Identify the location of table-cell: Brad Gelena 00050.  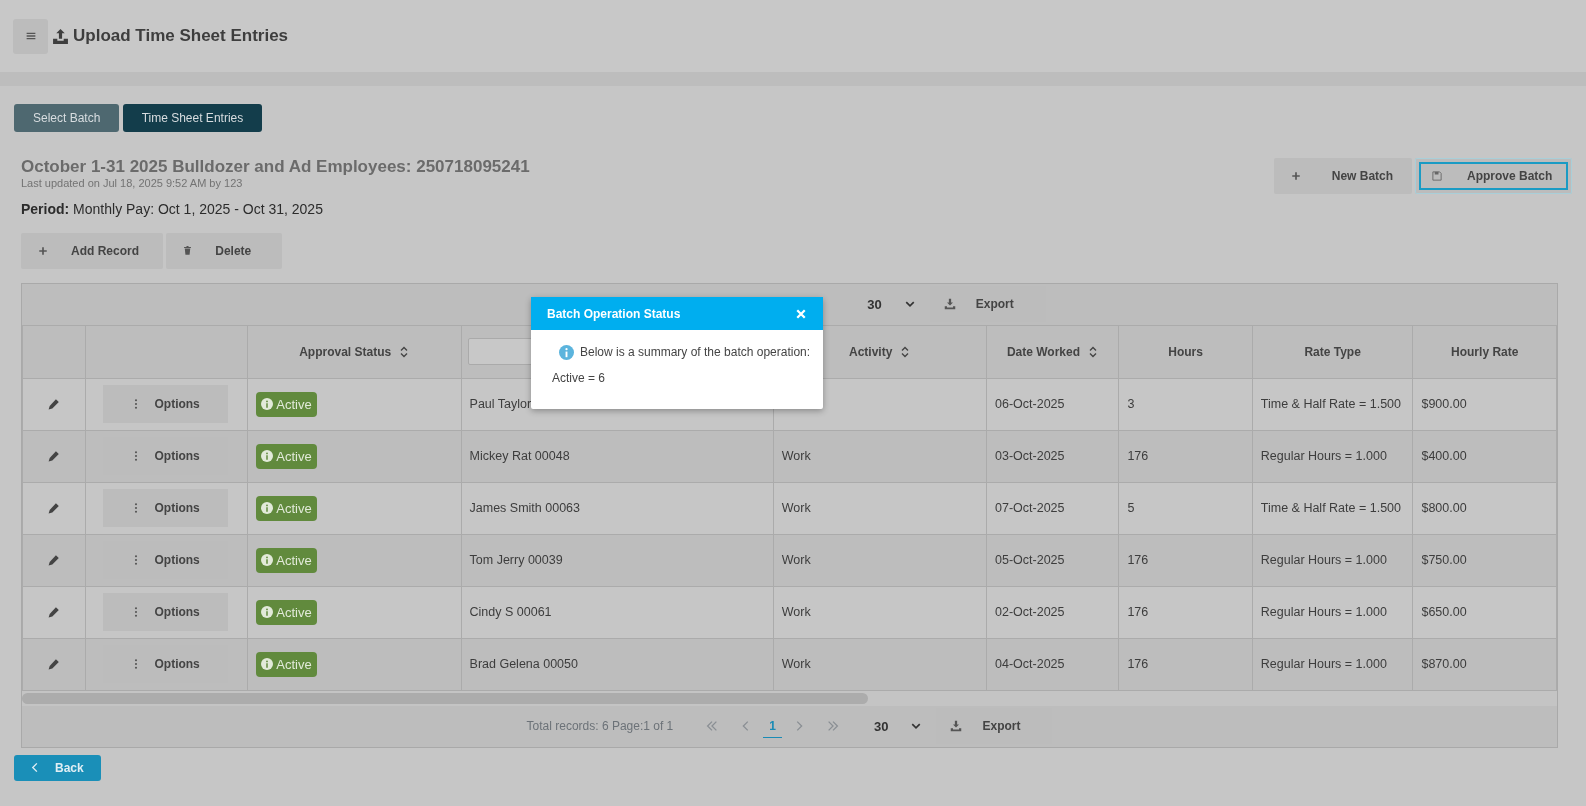
(523, 663).